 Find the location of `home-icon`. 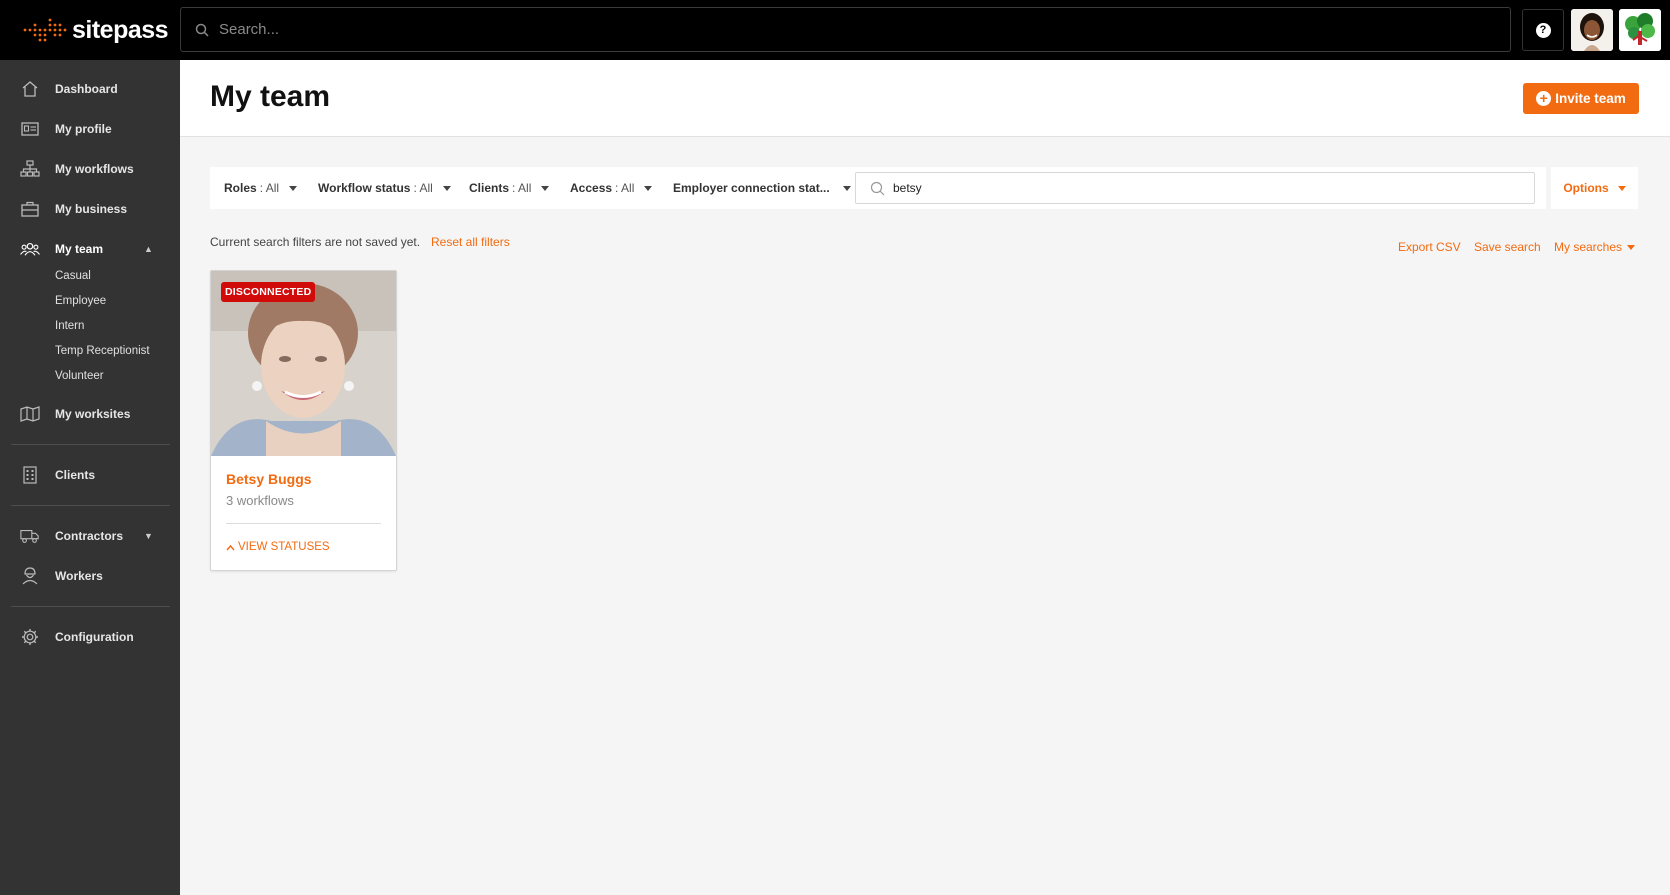

home-icon is located at coordinates (30, 89).